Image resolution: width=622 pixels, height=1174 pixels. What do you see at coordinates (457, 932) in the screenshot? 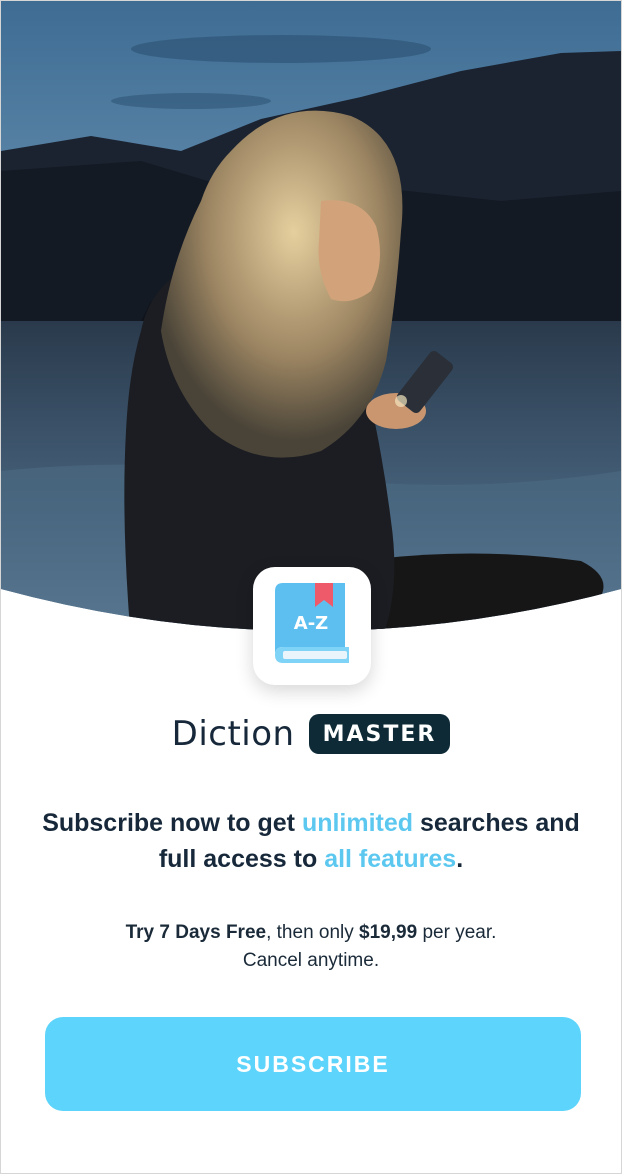
I see `offer-period: per year.` at bounding box center [457, 932].